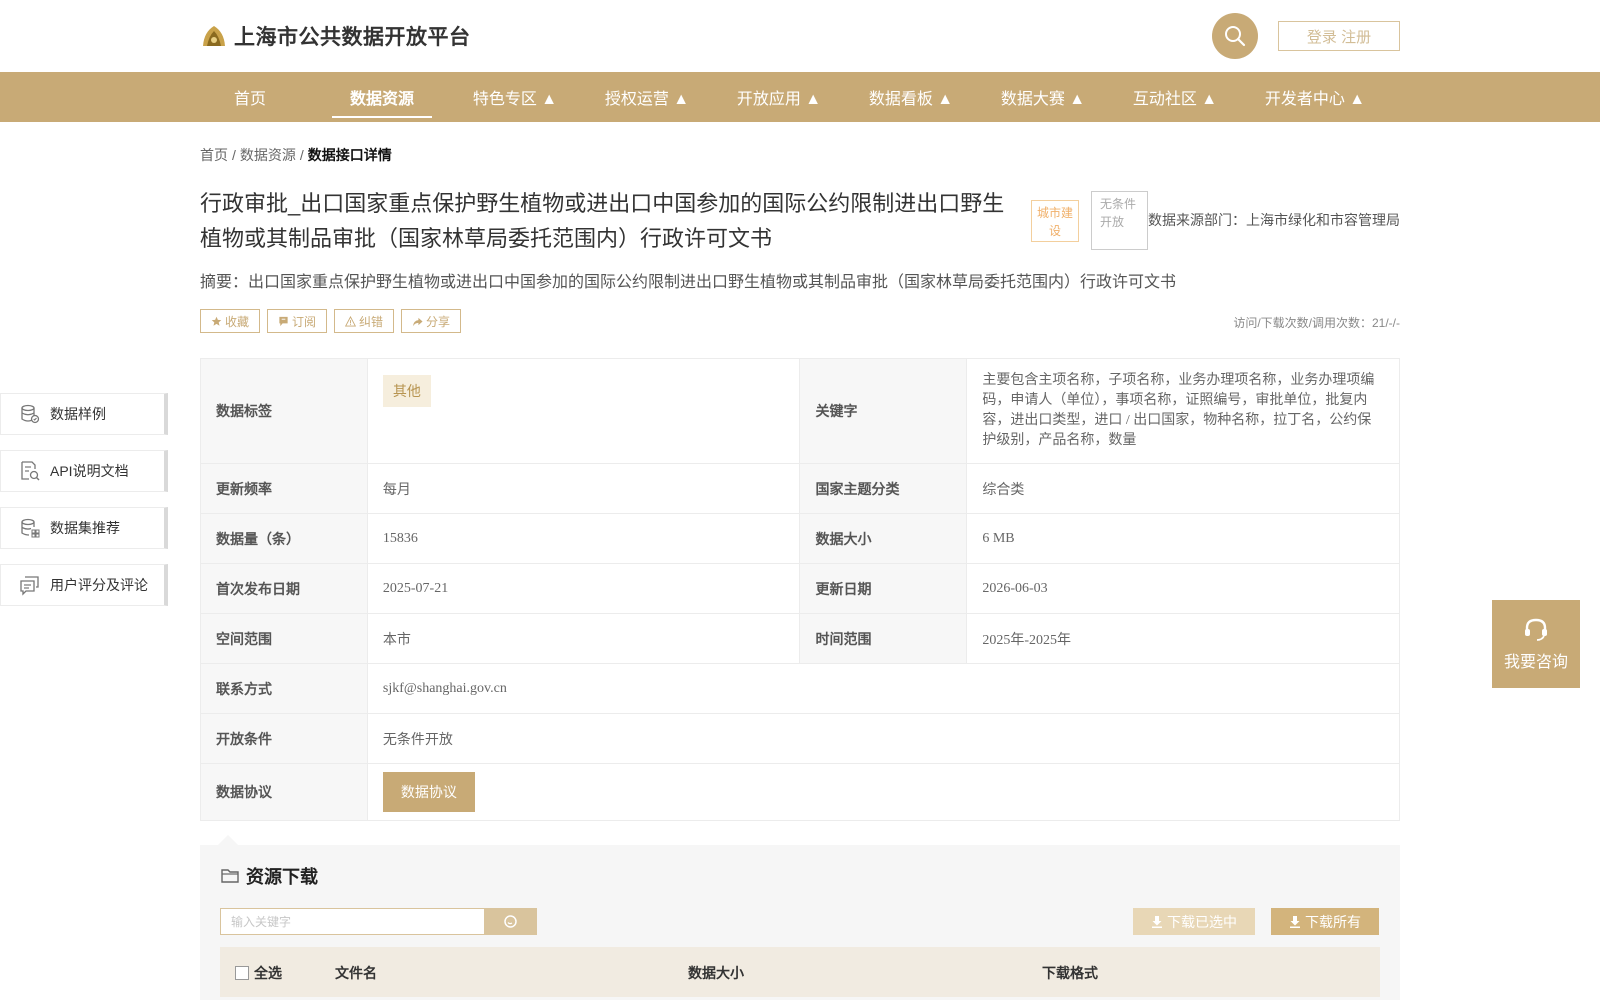  I want to click on action-buttons: 收藏 订阅 纠错 分享, so click(331, 321).